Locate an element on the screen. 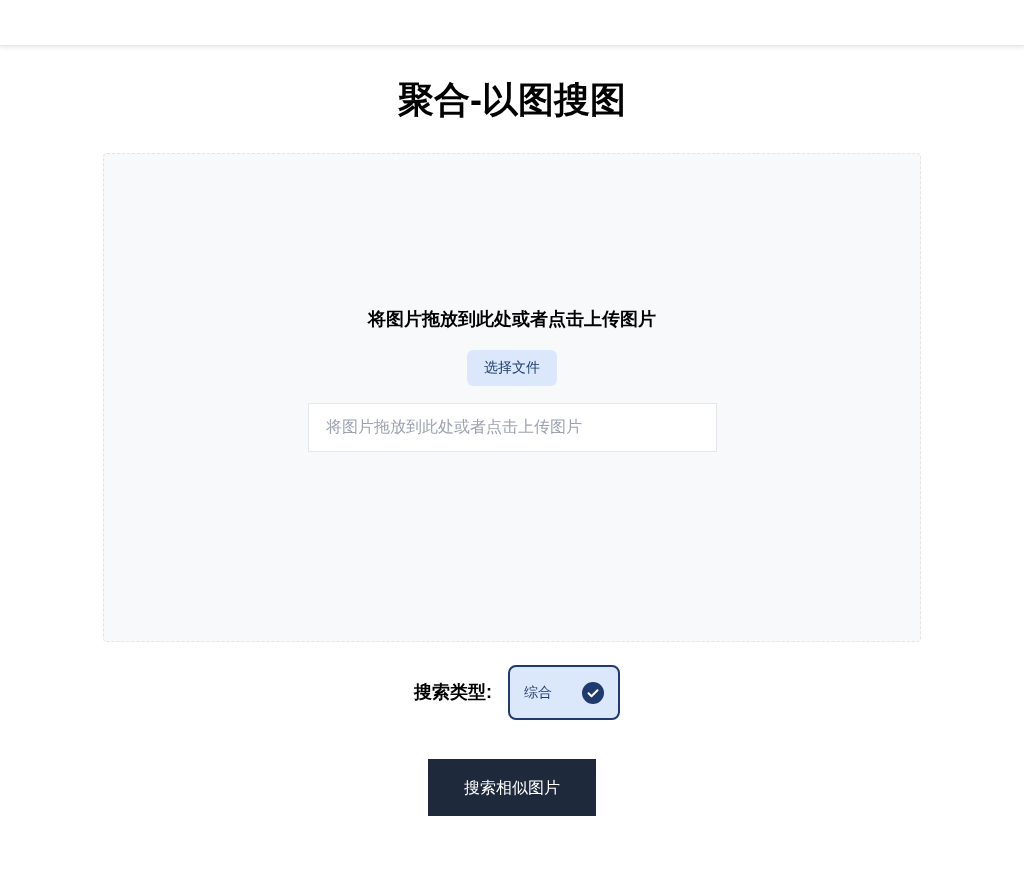 The image size is (1024, 895). check-circle-icon is located at coordinates (593, 692).